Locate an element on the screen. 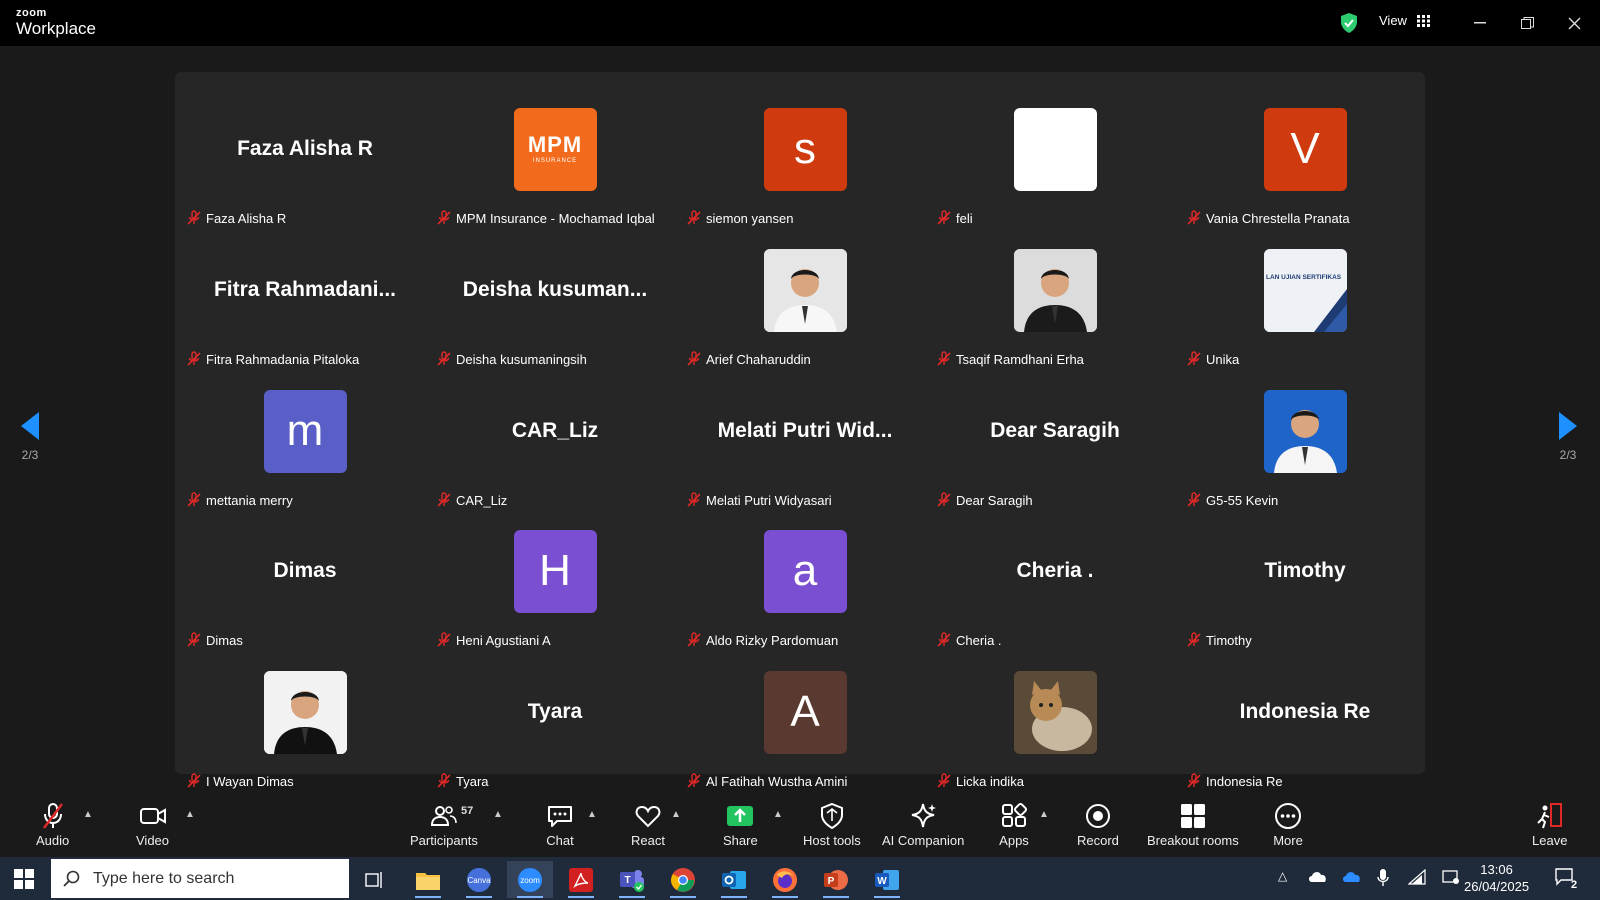 The height and width of the screenshot is (900, 1600). participant-tile: Dear Saragih Dear Saragih is located at coordinates (1055, 442).